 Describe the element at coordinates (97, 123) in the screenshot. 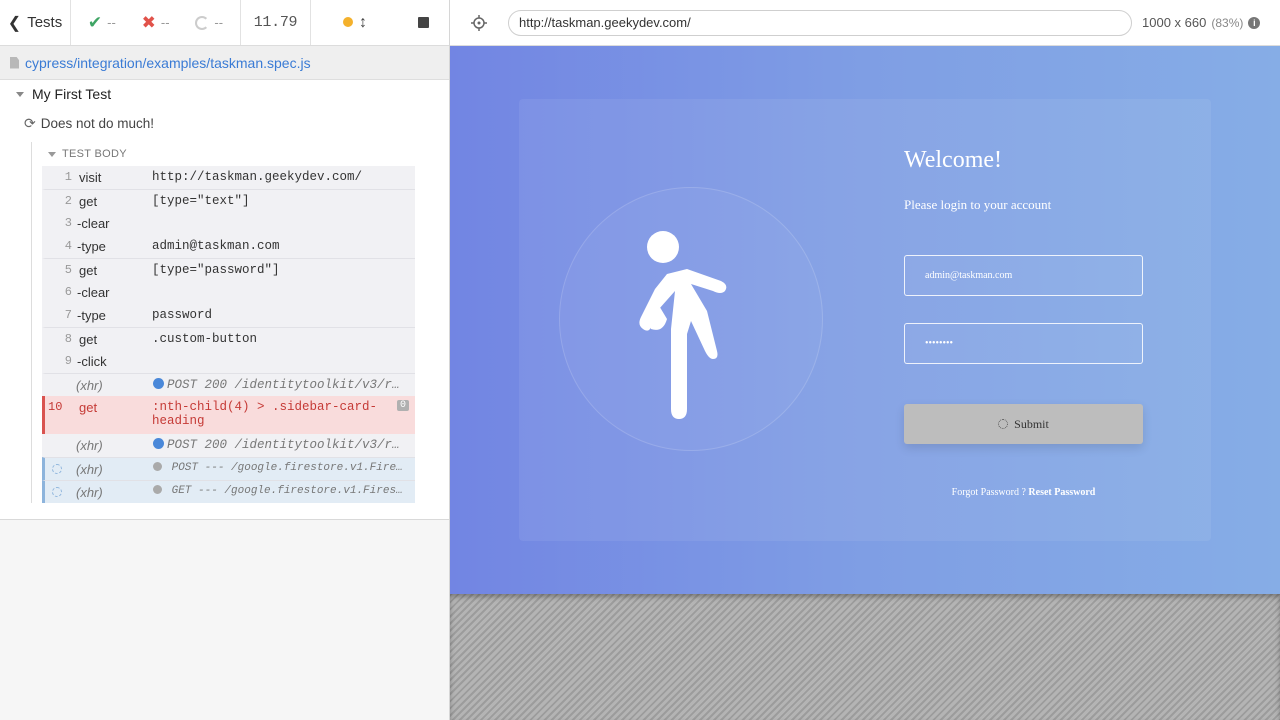

I see `test-title-text: Does not do much!` at that location.